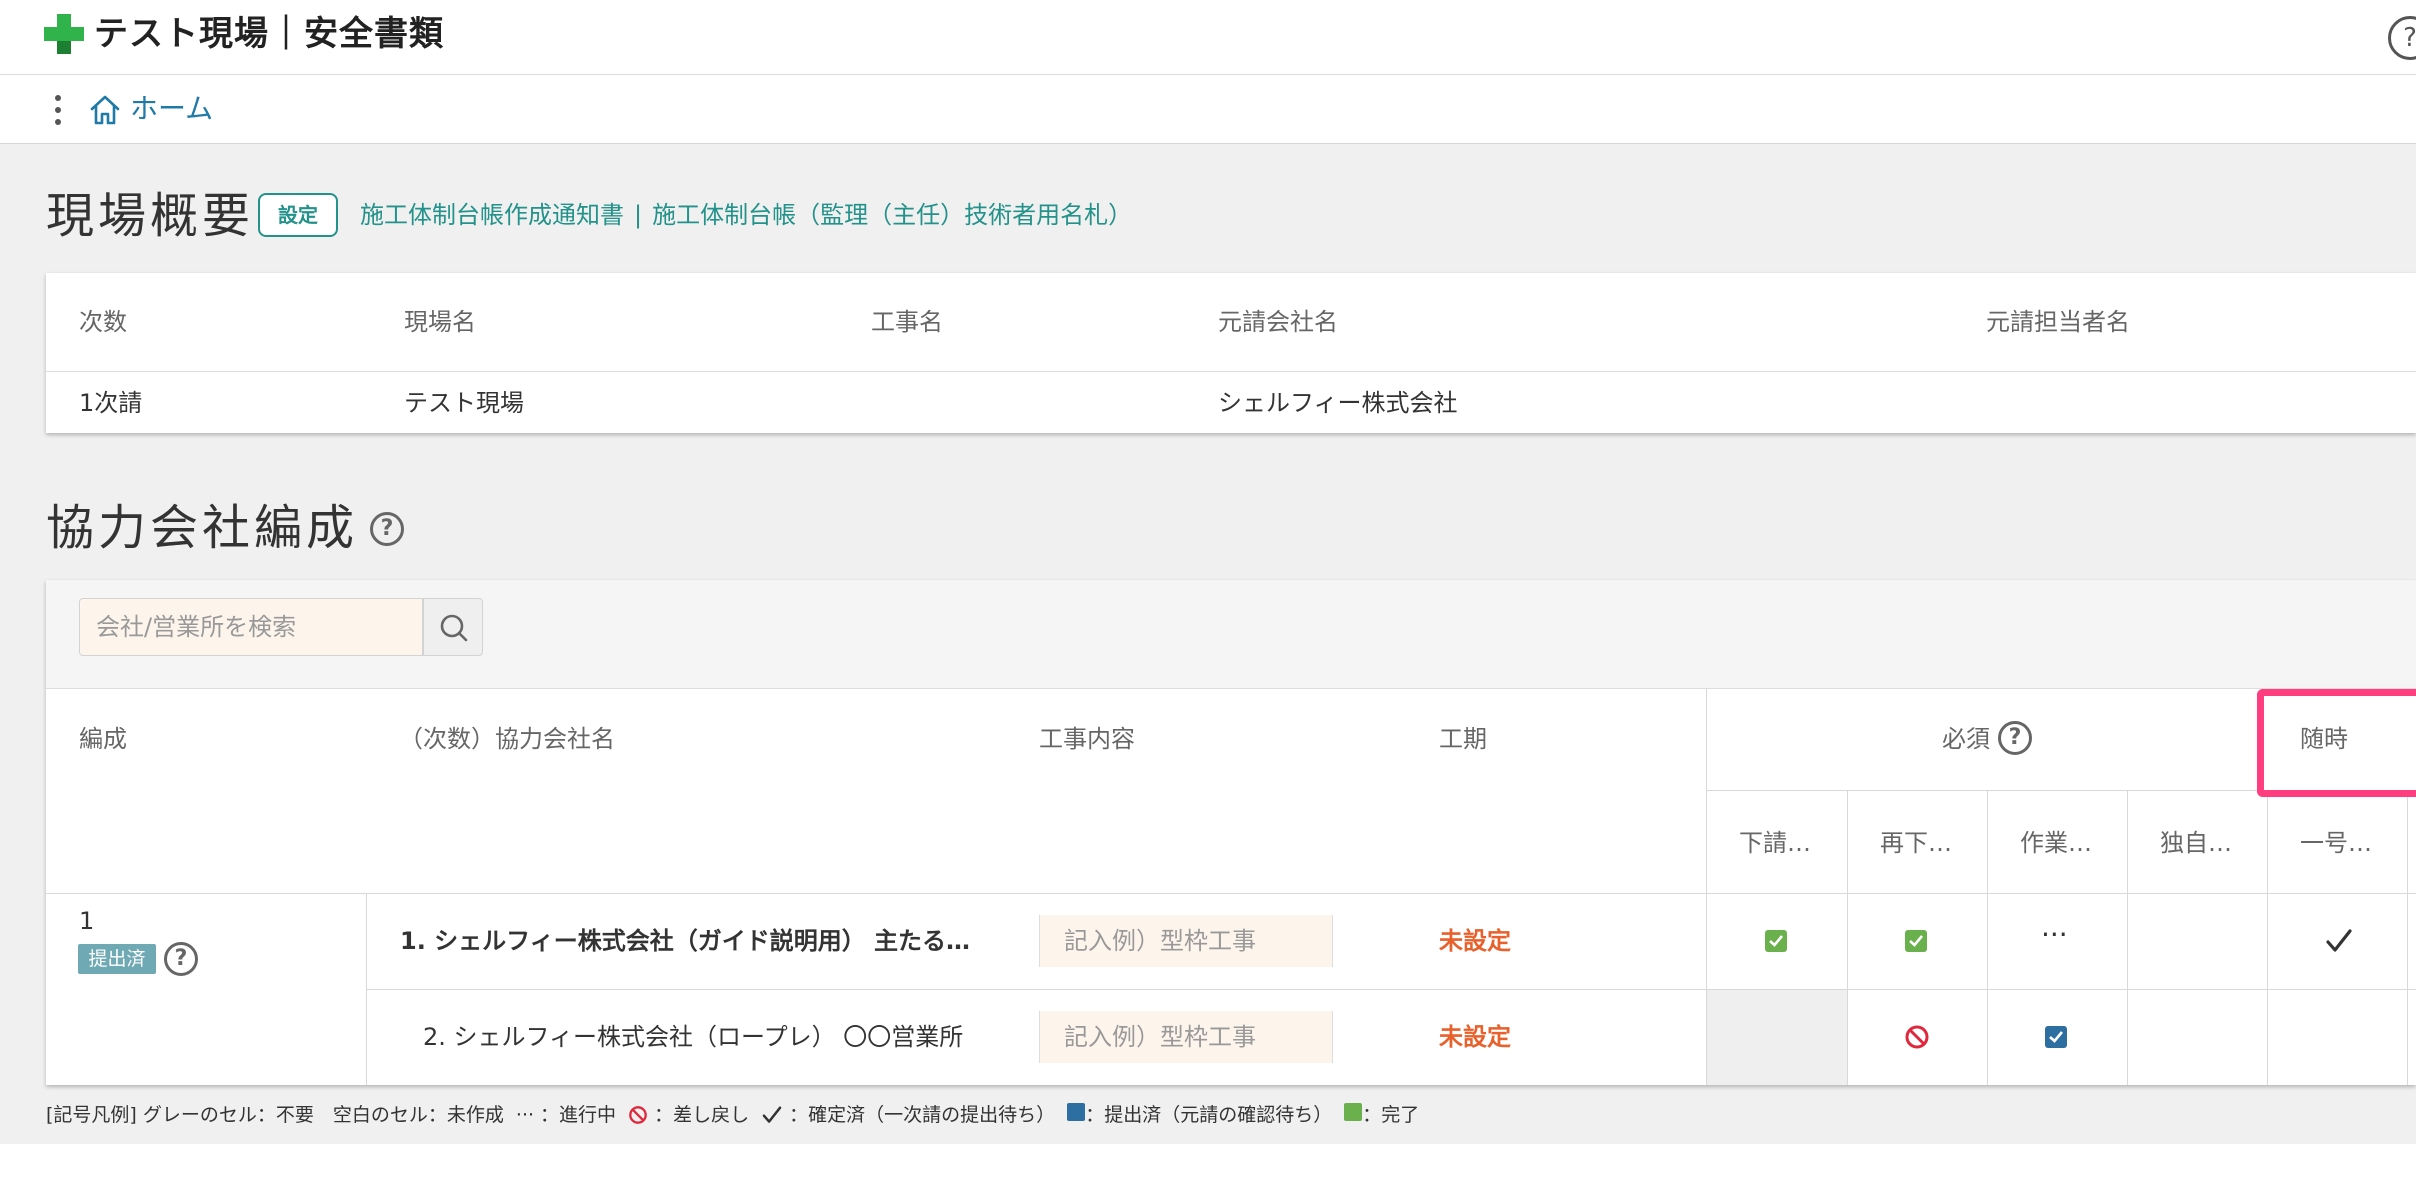  I want to click on partner-company-link: 2. シェルフィー株式会社（ロープレ） 〇〇営業所, so click(693, 1037).